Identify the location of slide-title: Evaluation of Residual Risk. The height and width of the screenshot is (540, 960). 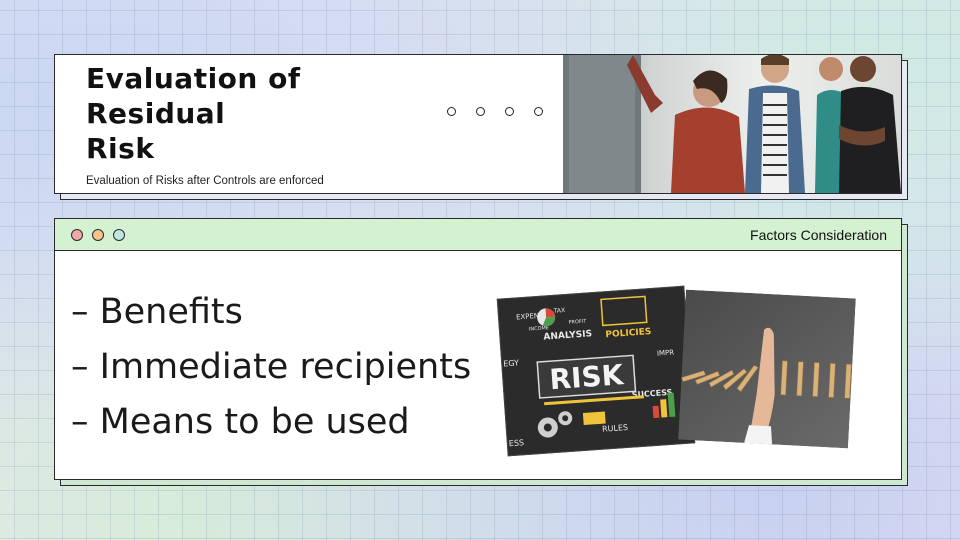
(193, 113).